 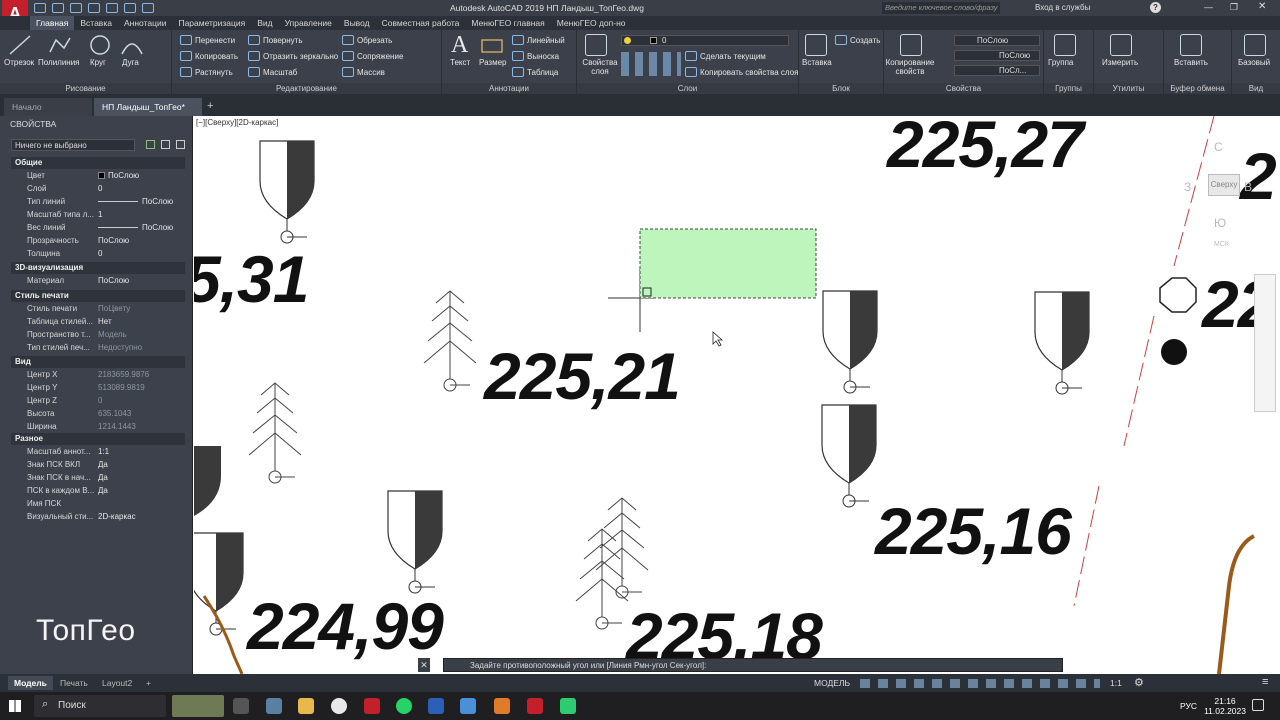 What do you see at coordinates (100, 45) in the screenshot?
I see `circle-icon` at bounding box center [100, 45].